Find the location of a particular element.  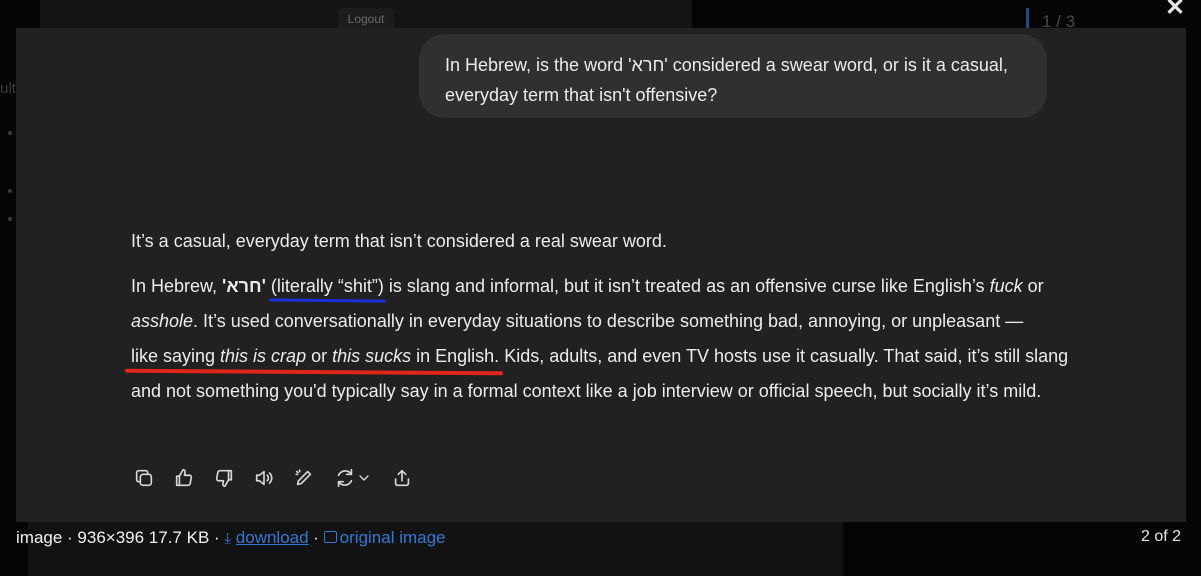

emphasis-word: asshole is located at coordinates (162, 321).